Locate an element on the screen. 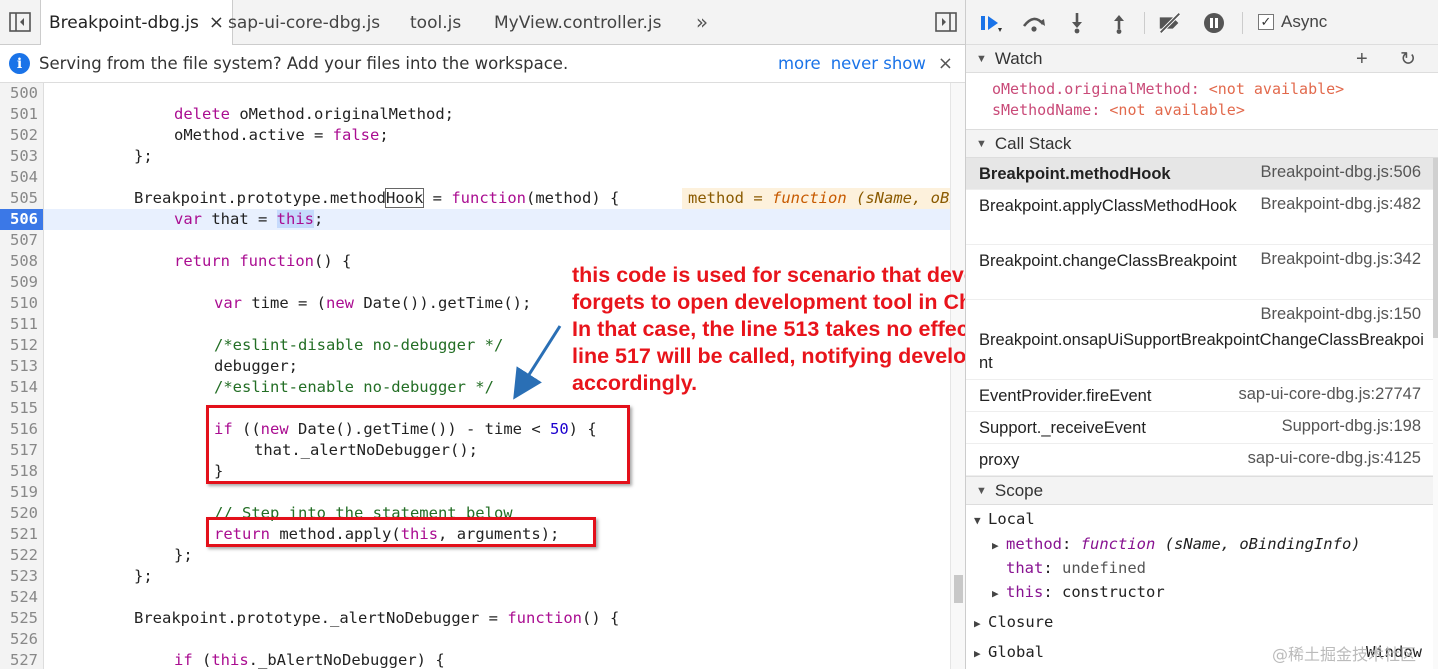  line-number: 505 is located at coordinates (22, 198).